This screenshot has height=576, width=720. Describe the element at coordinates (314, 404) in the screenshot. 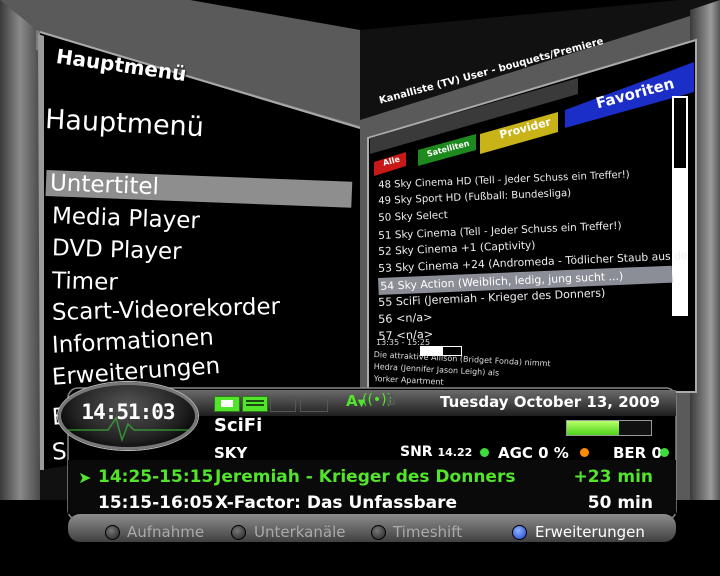

I see `hd-icon` at that location.